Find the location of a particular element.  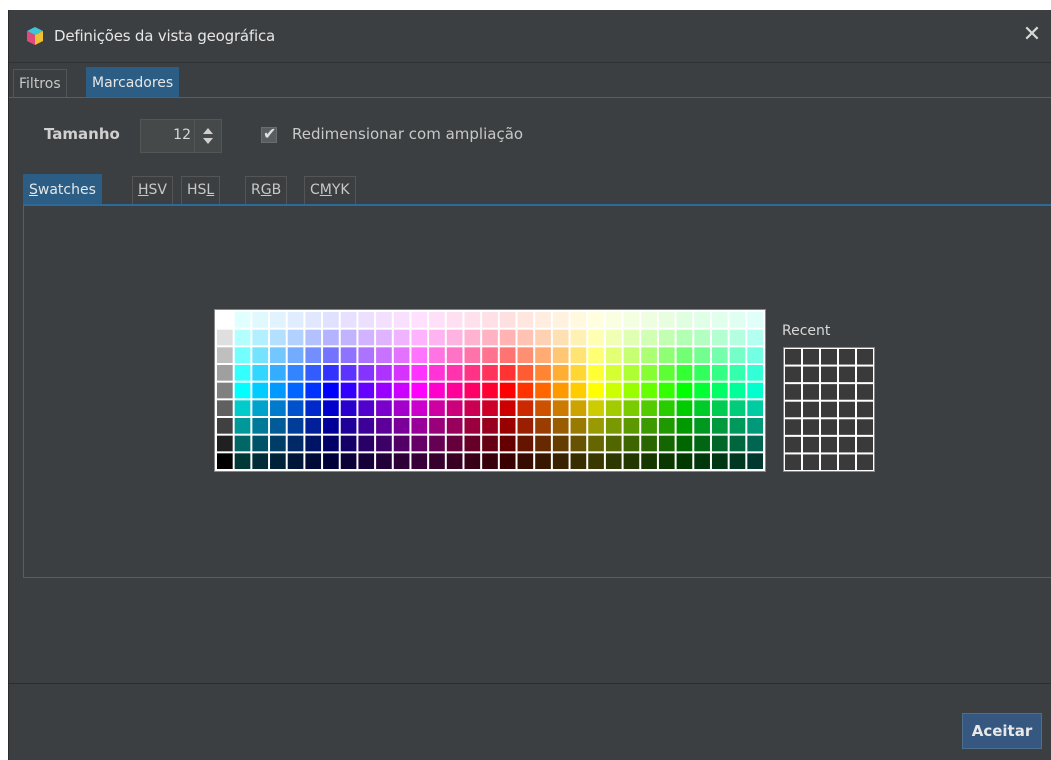

tab-swatches: Swatches is located at coordinates (62, 189).